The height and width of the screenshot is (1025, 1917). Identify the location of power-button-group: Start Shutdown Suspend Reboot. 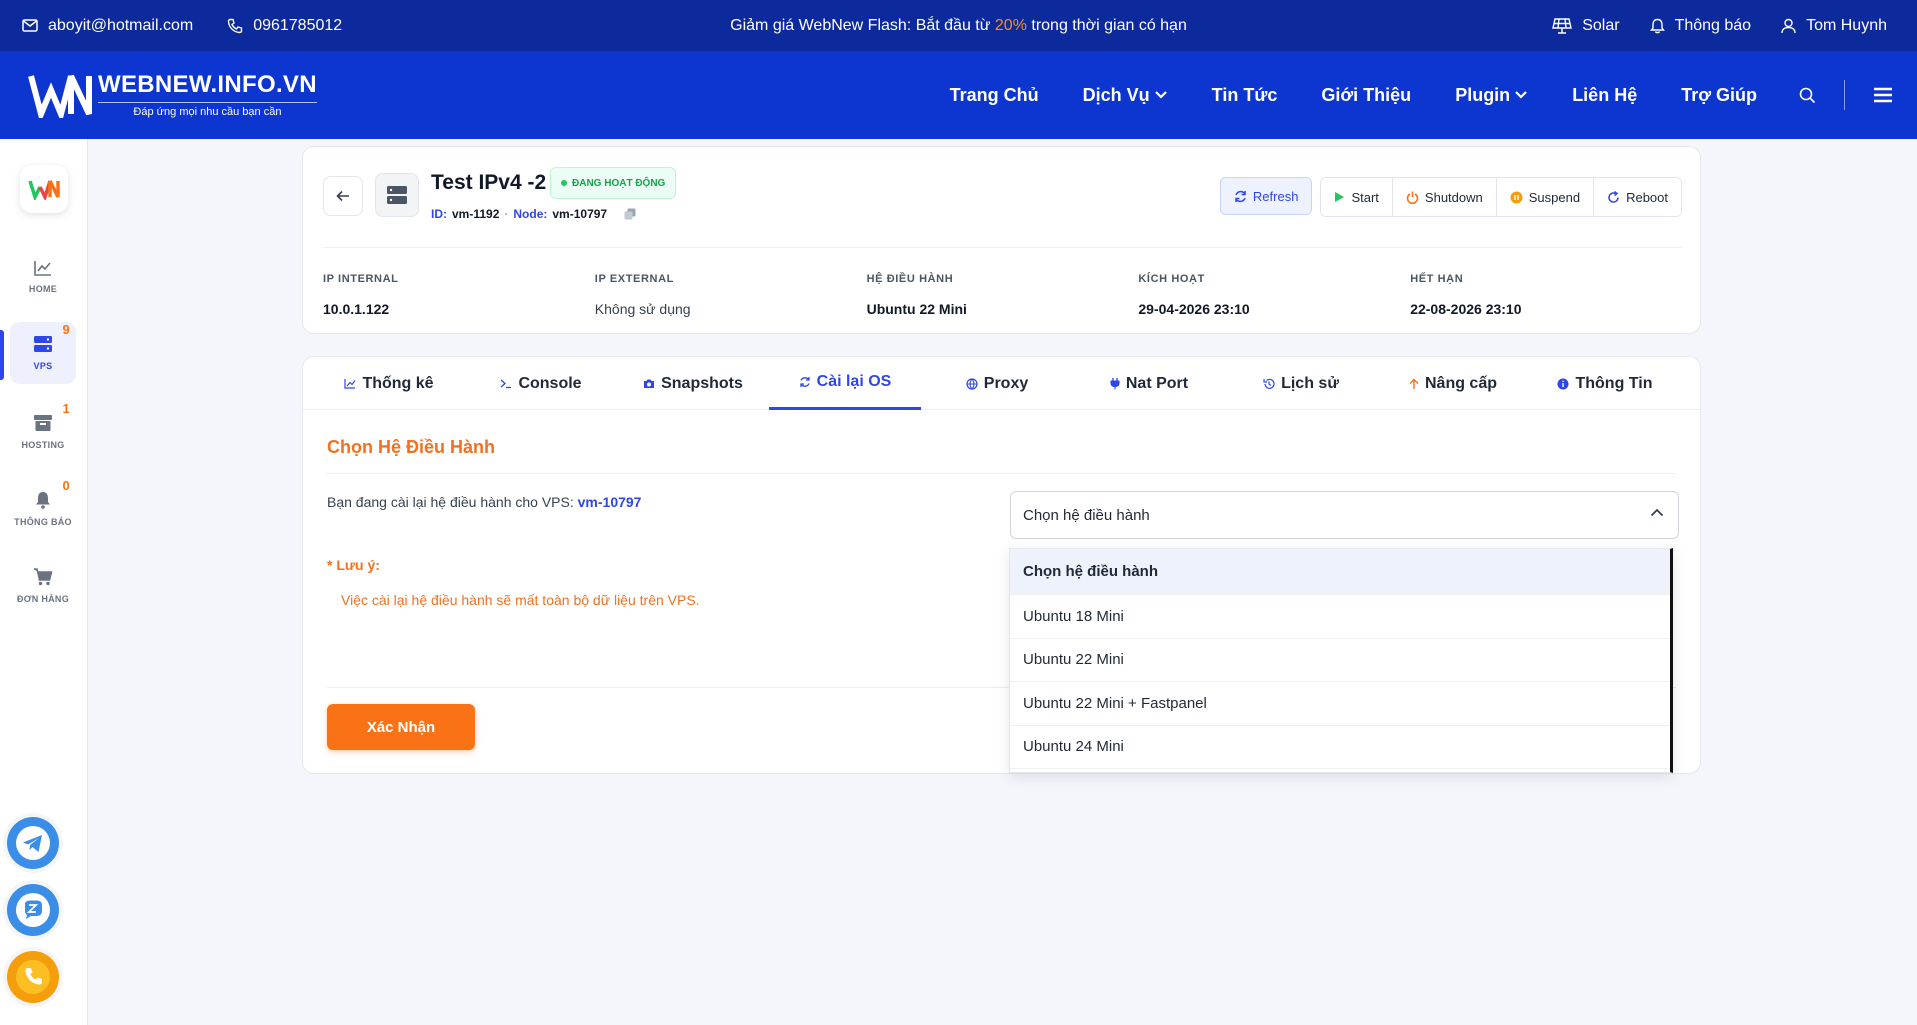
(1501, 197).